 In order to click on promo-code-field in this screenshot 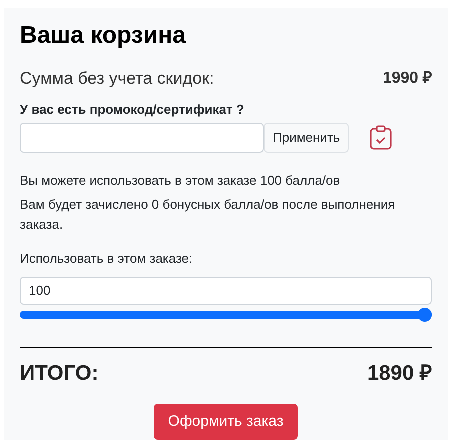, I will do `click(142, 138)`.